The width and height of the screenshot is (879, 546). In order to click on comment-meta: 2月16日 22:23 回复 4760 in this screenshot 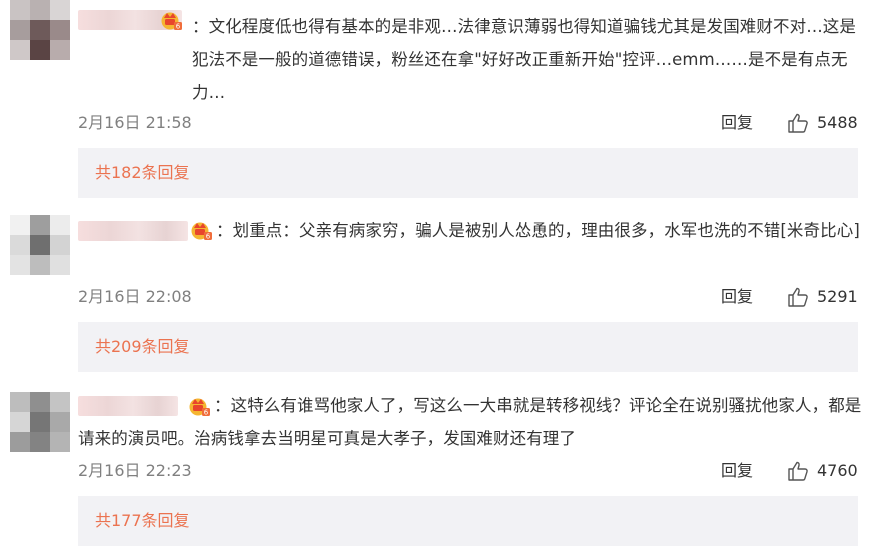, I will do `click(468, 471)`.